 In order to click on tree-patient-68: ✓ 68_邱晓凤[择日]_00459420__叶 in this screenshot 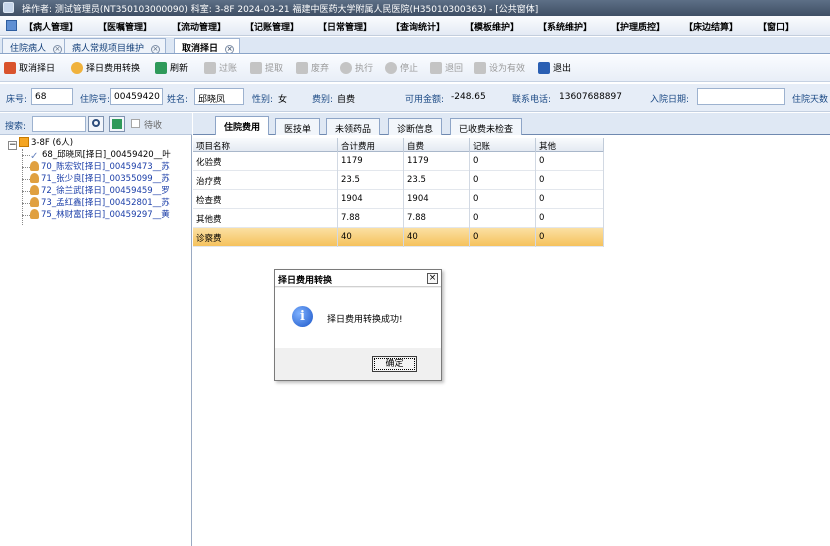, I will do `click(100, 155)`.